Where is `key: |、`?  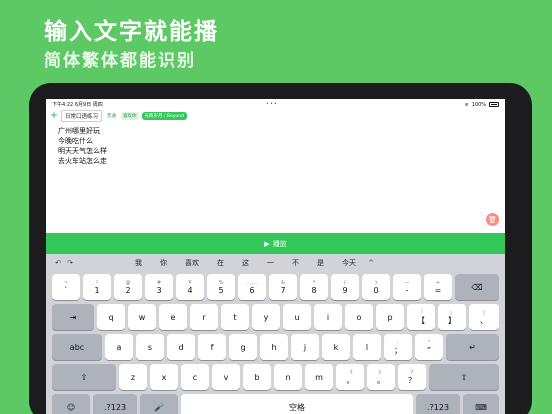
key: |、 is located at coordinates (484, 317).